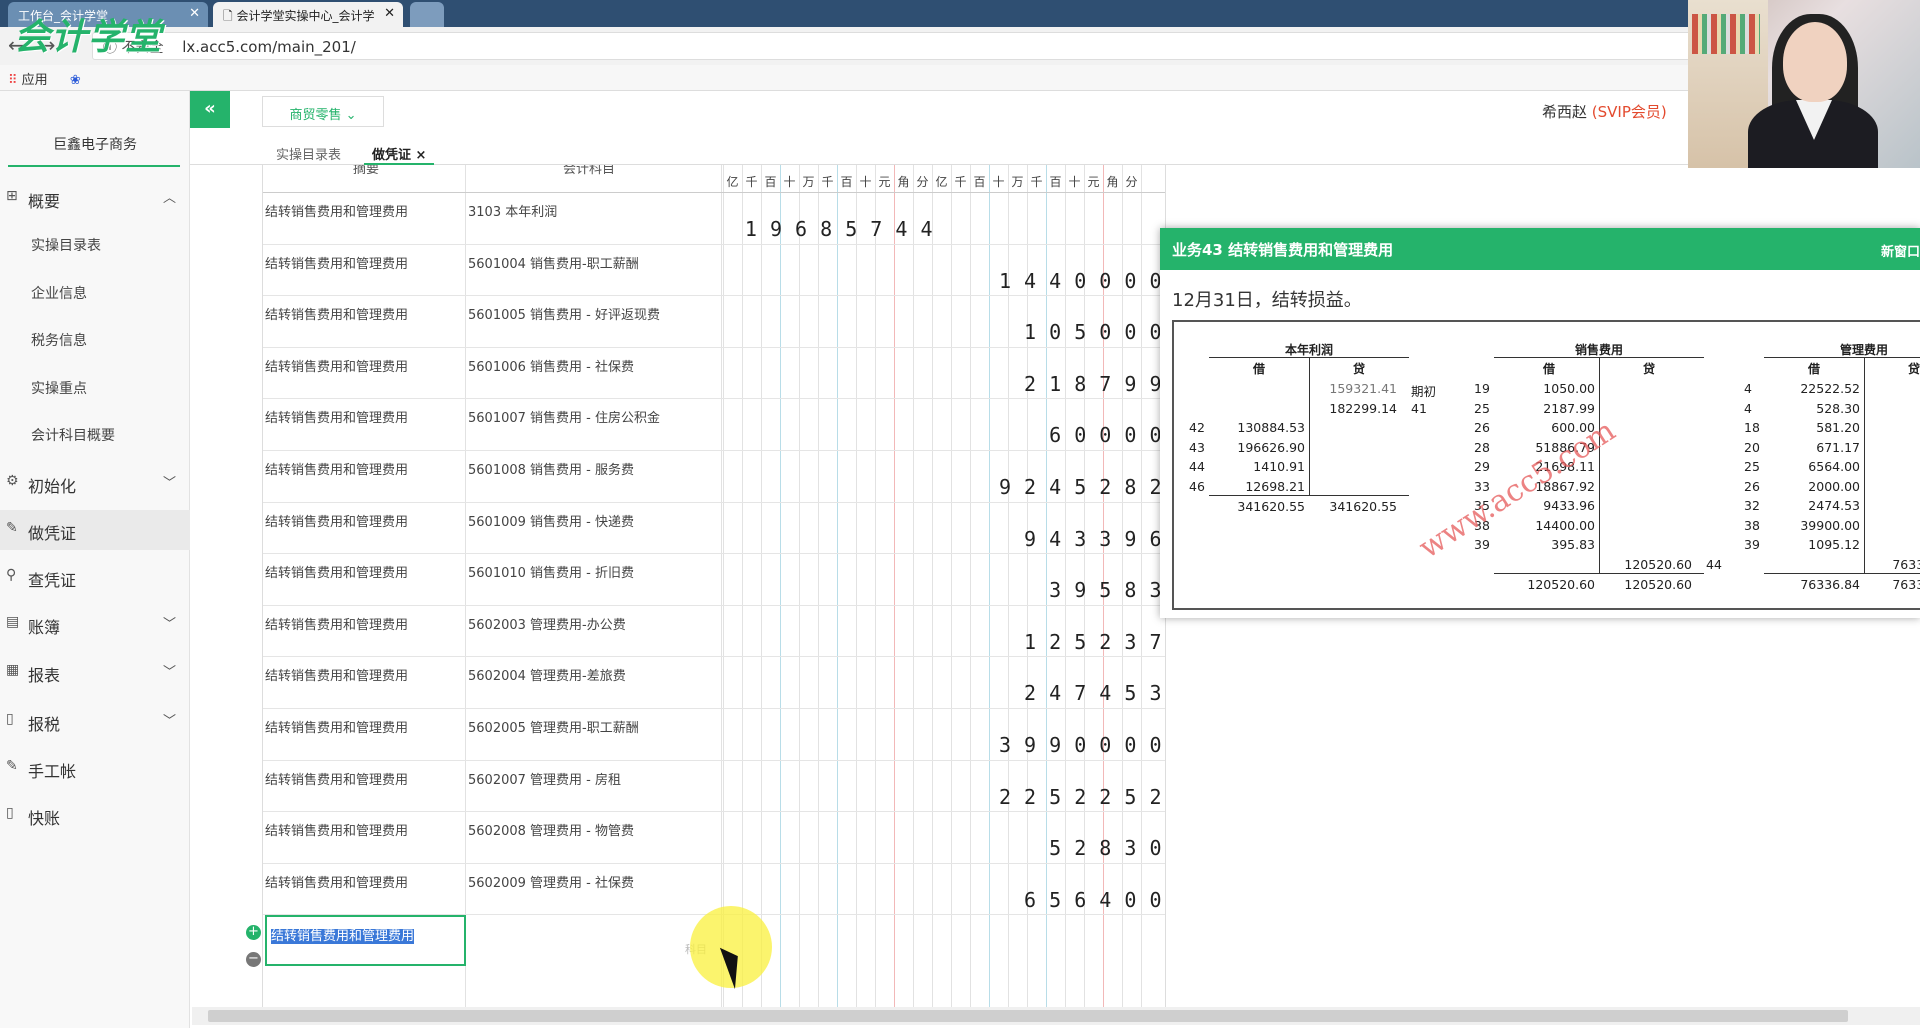 The image size is (1920, 1028). What do you see at coordinates (95, 244) in the screenshot?
I see `sidebar-subitem-catalog: 实操目录表` at bounding box center [95, 244].